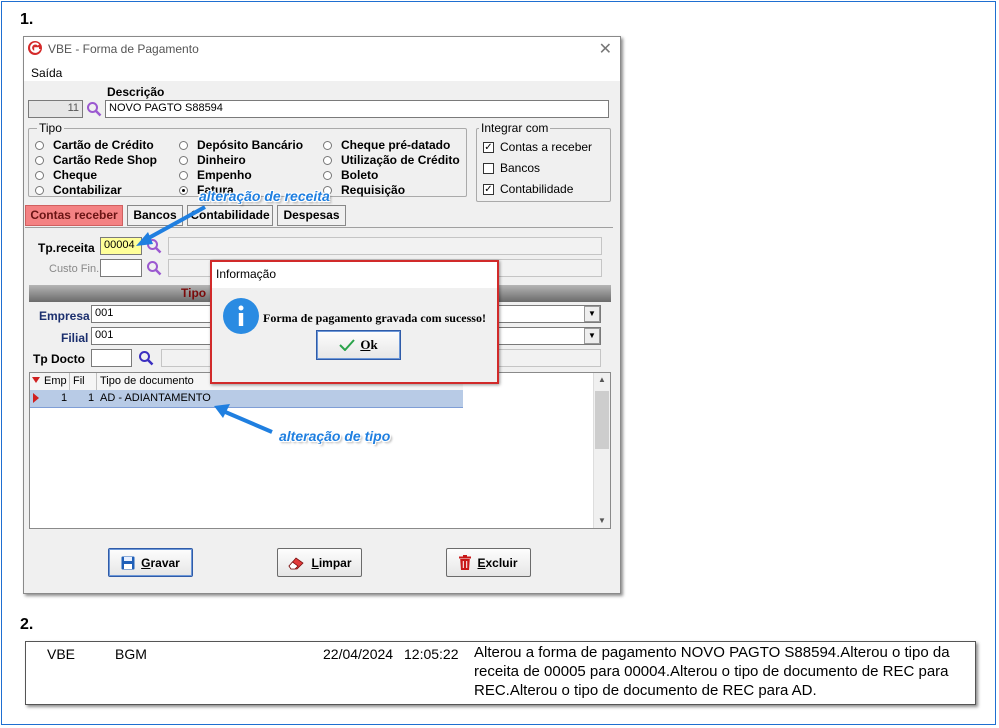 The height and width of the screenshot is (728, 999). What do you see at coordinates (27, 624) in the screenshot?
I see `step-label-2: 2.` at bounding box center [27, 624].